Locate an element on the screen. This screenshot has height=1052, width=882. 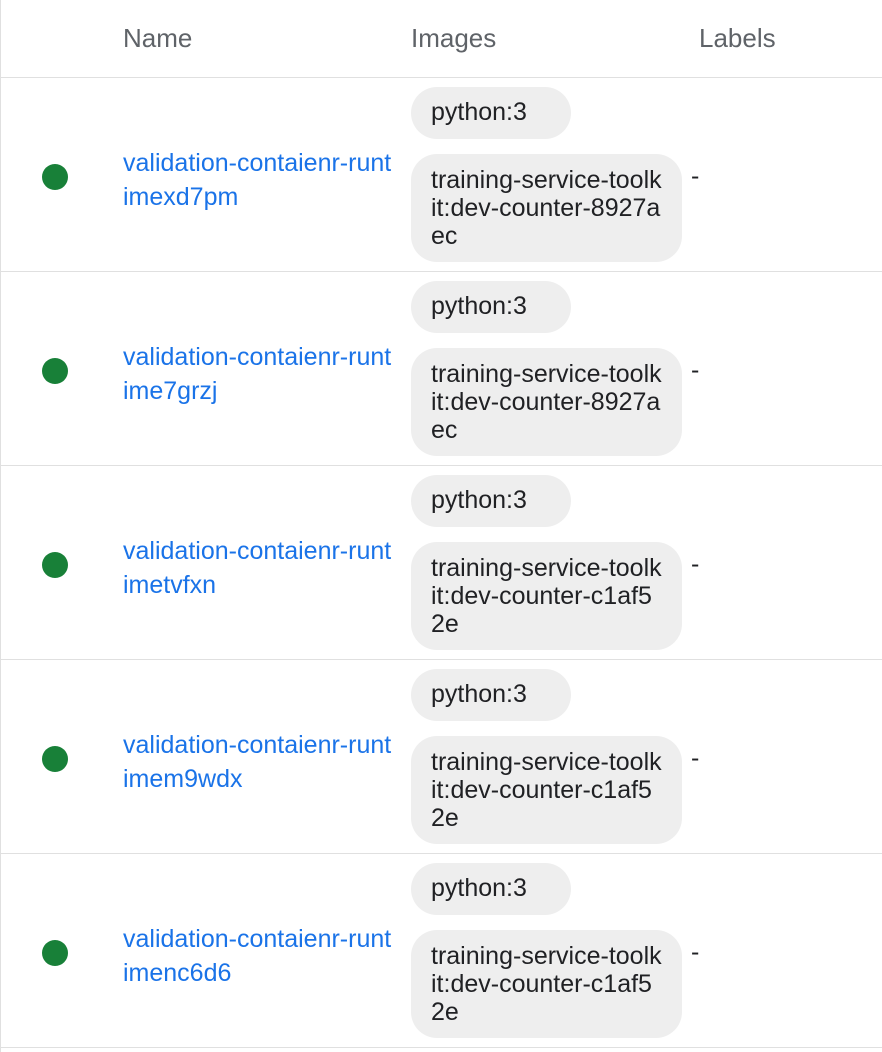
pod-name-link: validation-contaienr-runtimenc6d6 is located at coordinates (258, 956).